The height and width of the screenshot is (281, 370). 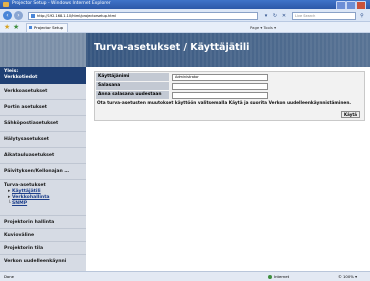 What do you see at coordinates (132, 86) in the screenshot?
I see `password-label: Salasana` at bounding box center [132, 86].